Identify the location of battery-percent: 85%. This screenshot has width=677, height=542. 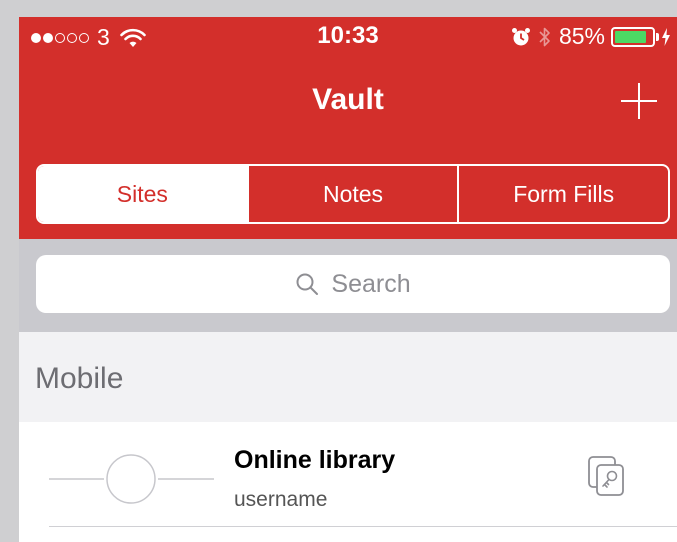
(581, 36).